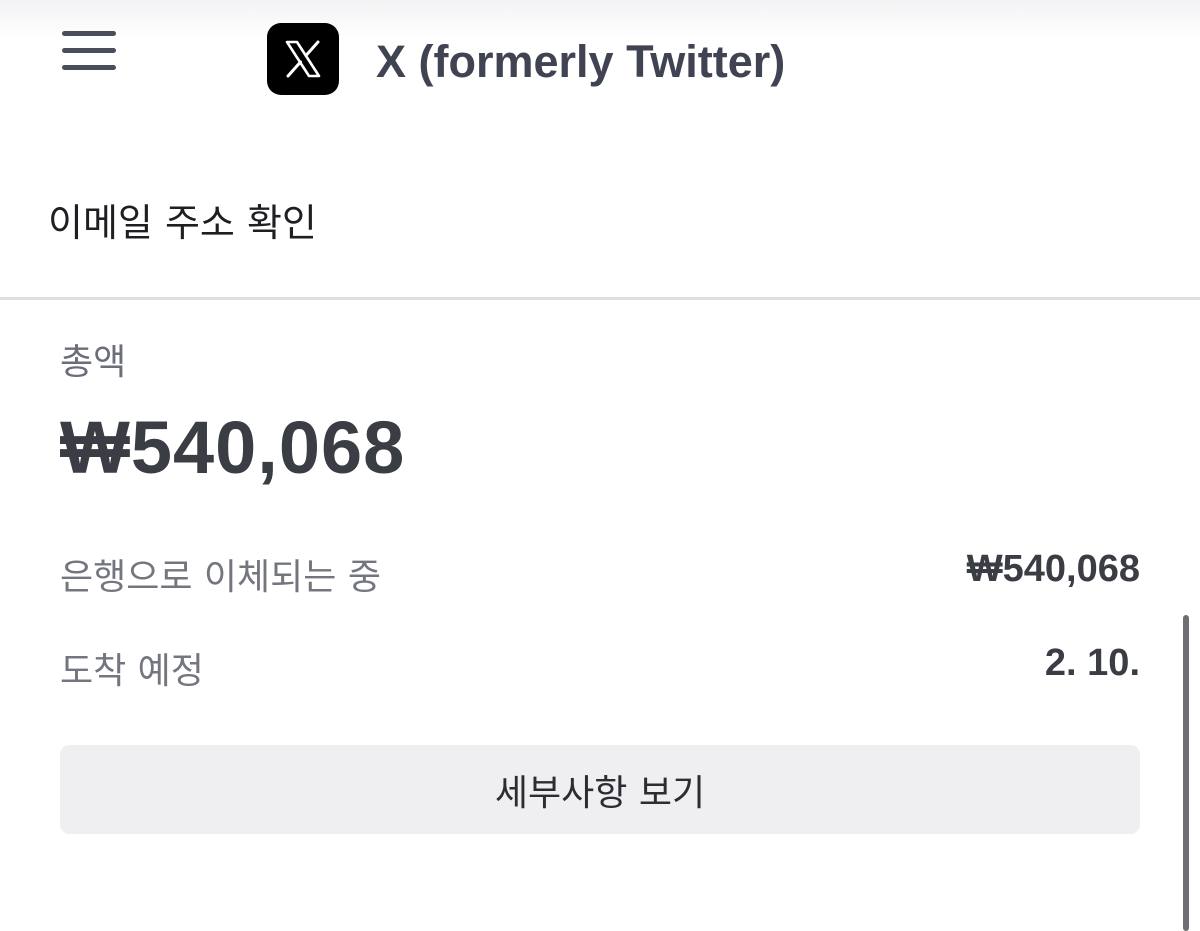 Image resolution: width=1200 pixels, height=931 pixels. What do you see at coordinates (600, 793) in the screenshot?
I see `view-details-label: 세부사항 보기` at bounding box center [600, 793].